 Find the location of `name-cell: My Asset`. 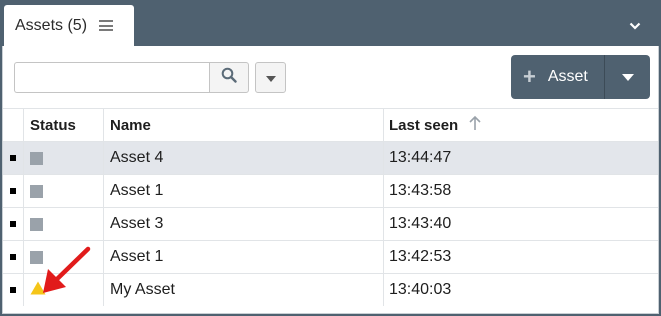

name-cell: My Asset is located at coordinates (244, 290).